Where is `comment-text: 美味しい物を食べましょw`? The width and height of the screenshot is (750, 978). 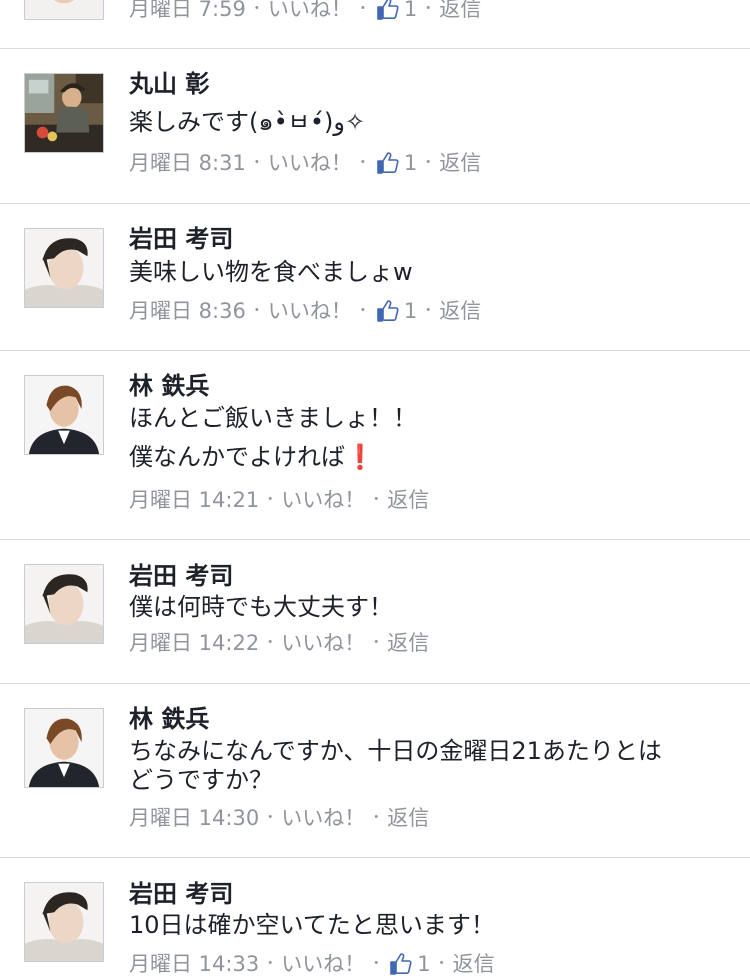 comment-text: 美味しい物を食べましょw is located at coordinates (271, 272).